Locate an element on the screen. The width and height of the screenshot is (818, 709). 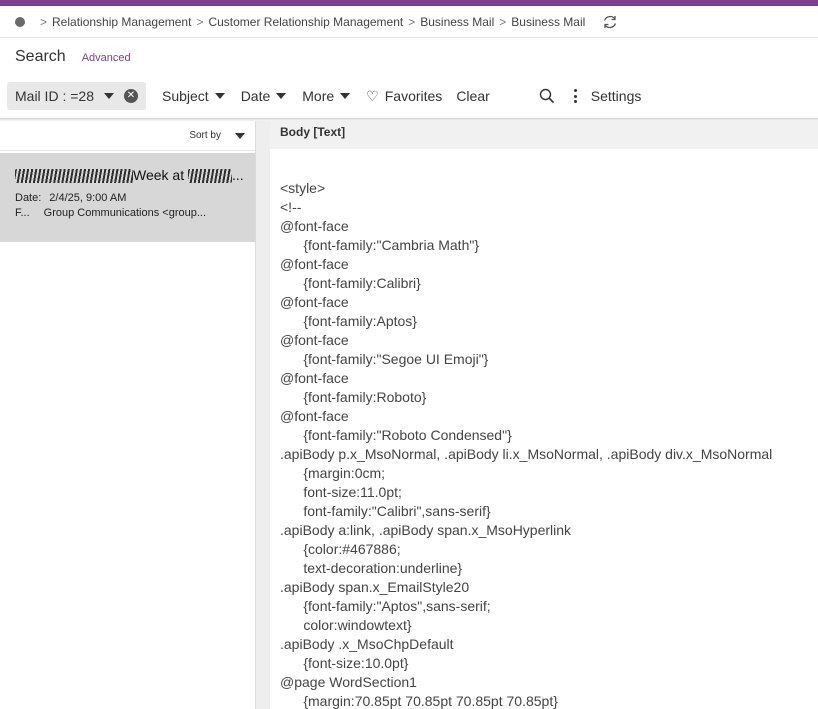
sort-bar: Sort by is located at coordinates (127, 136).